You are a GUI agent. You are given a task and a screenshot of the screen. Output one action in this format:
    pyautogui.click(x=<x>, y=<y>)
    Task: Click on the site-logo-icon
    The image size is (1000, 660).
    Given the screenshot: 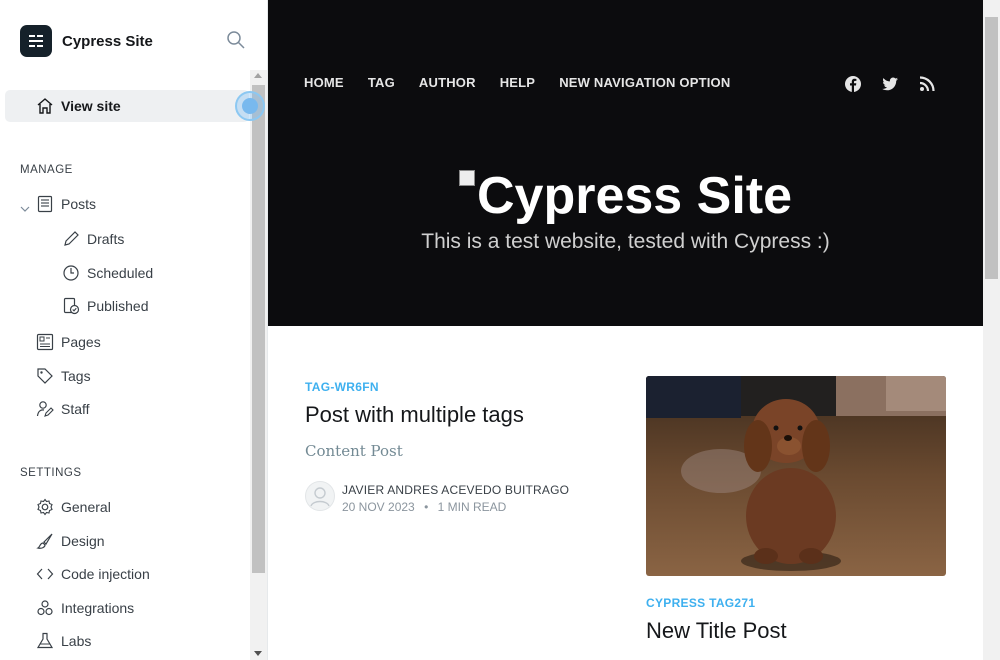 What is the action you would take?
    pyautogui.click(x=36, y=41)
    